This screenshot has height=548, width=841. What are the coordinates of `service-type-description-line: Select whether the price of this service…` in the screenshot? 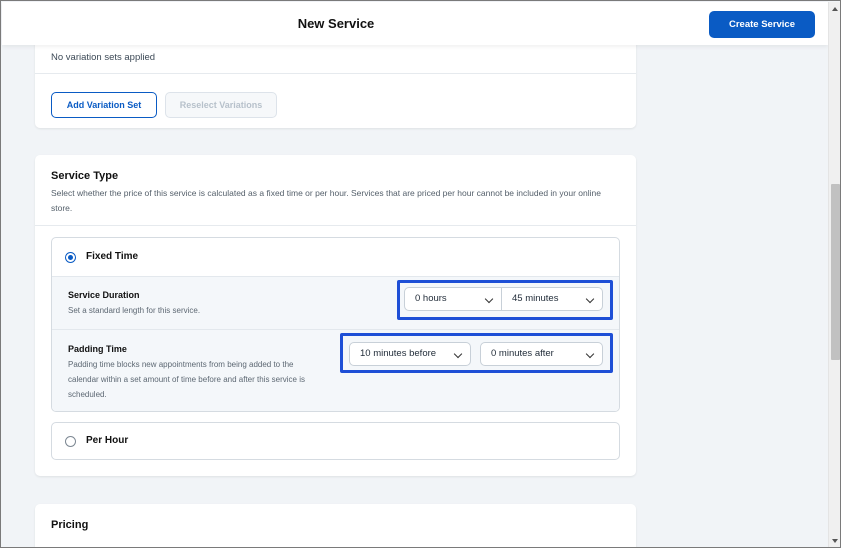 It's located at (326, 193).